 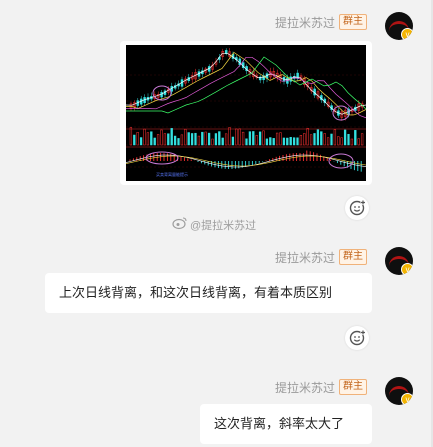 What do you see at coordinates (172, 174) in the screenshot?
I see `chart-caption: 买卖背离量能提示` at bounding box center [172, 174].